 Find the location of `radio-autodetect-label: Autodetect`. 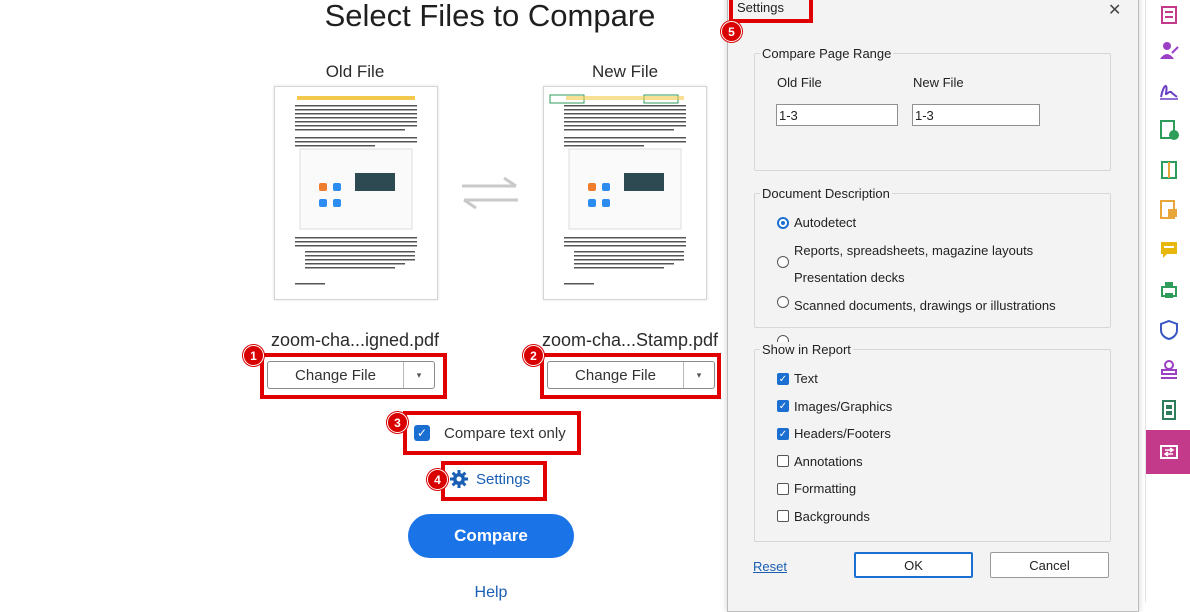

radio-autodetect-label: Autodetect is located at coordinates (825, 222).